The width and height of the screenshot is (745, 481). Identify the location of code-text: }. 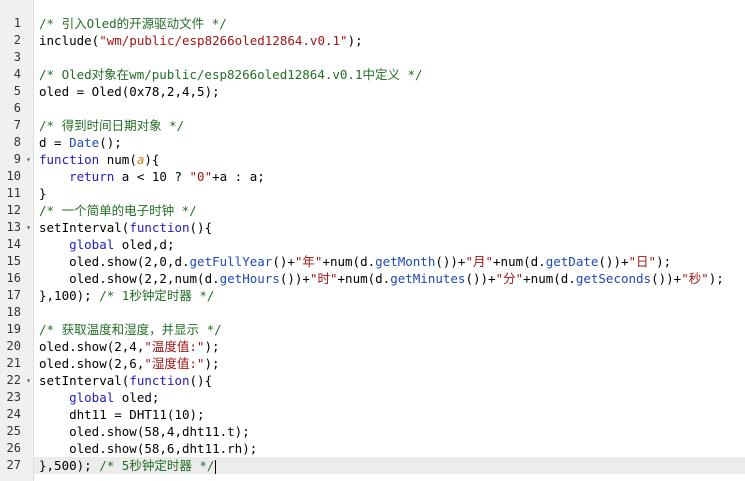
(389, 193).